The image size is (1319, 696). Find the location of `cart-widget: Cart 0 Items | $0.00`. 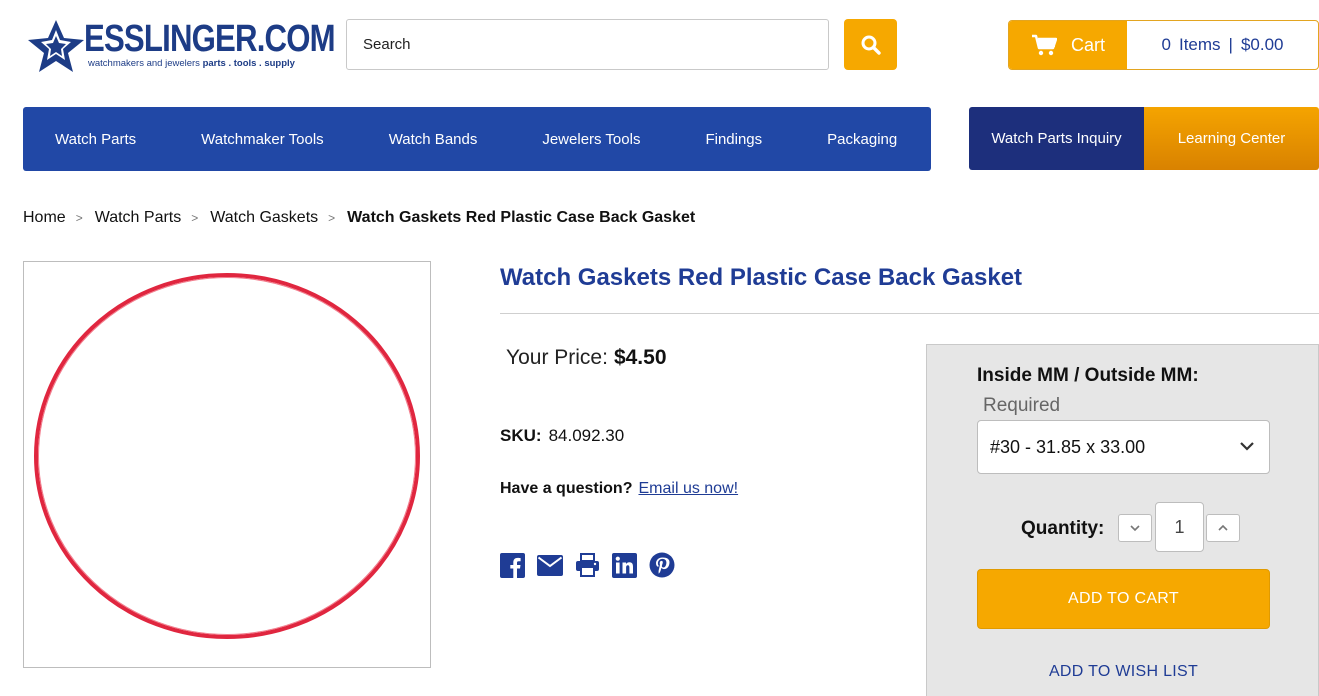

cart-widget: Cart 0 Items | $0.00 is located at coordinates (1163, 45).